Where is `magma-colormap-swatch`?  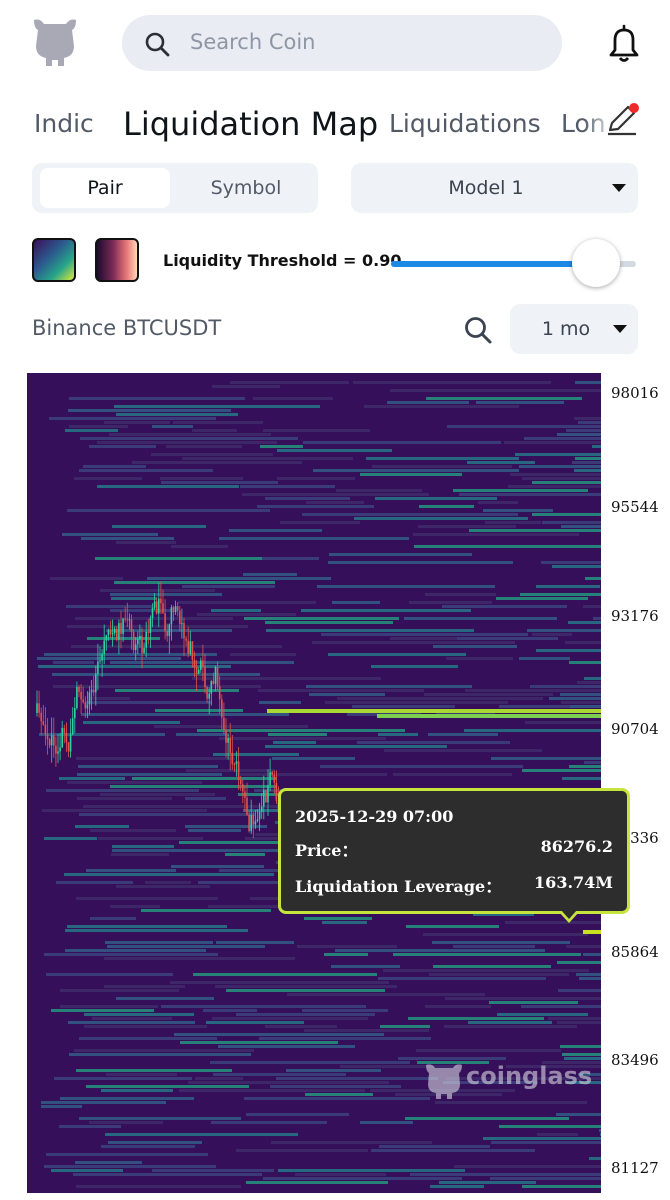 magma-colormap-swatch is located at coordinates (117, 260).